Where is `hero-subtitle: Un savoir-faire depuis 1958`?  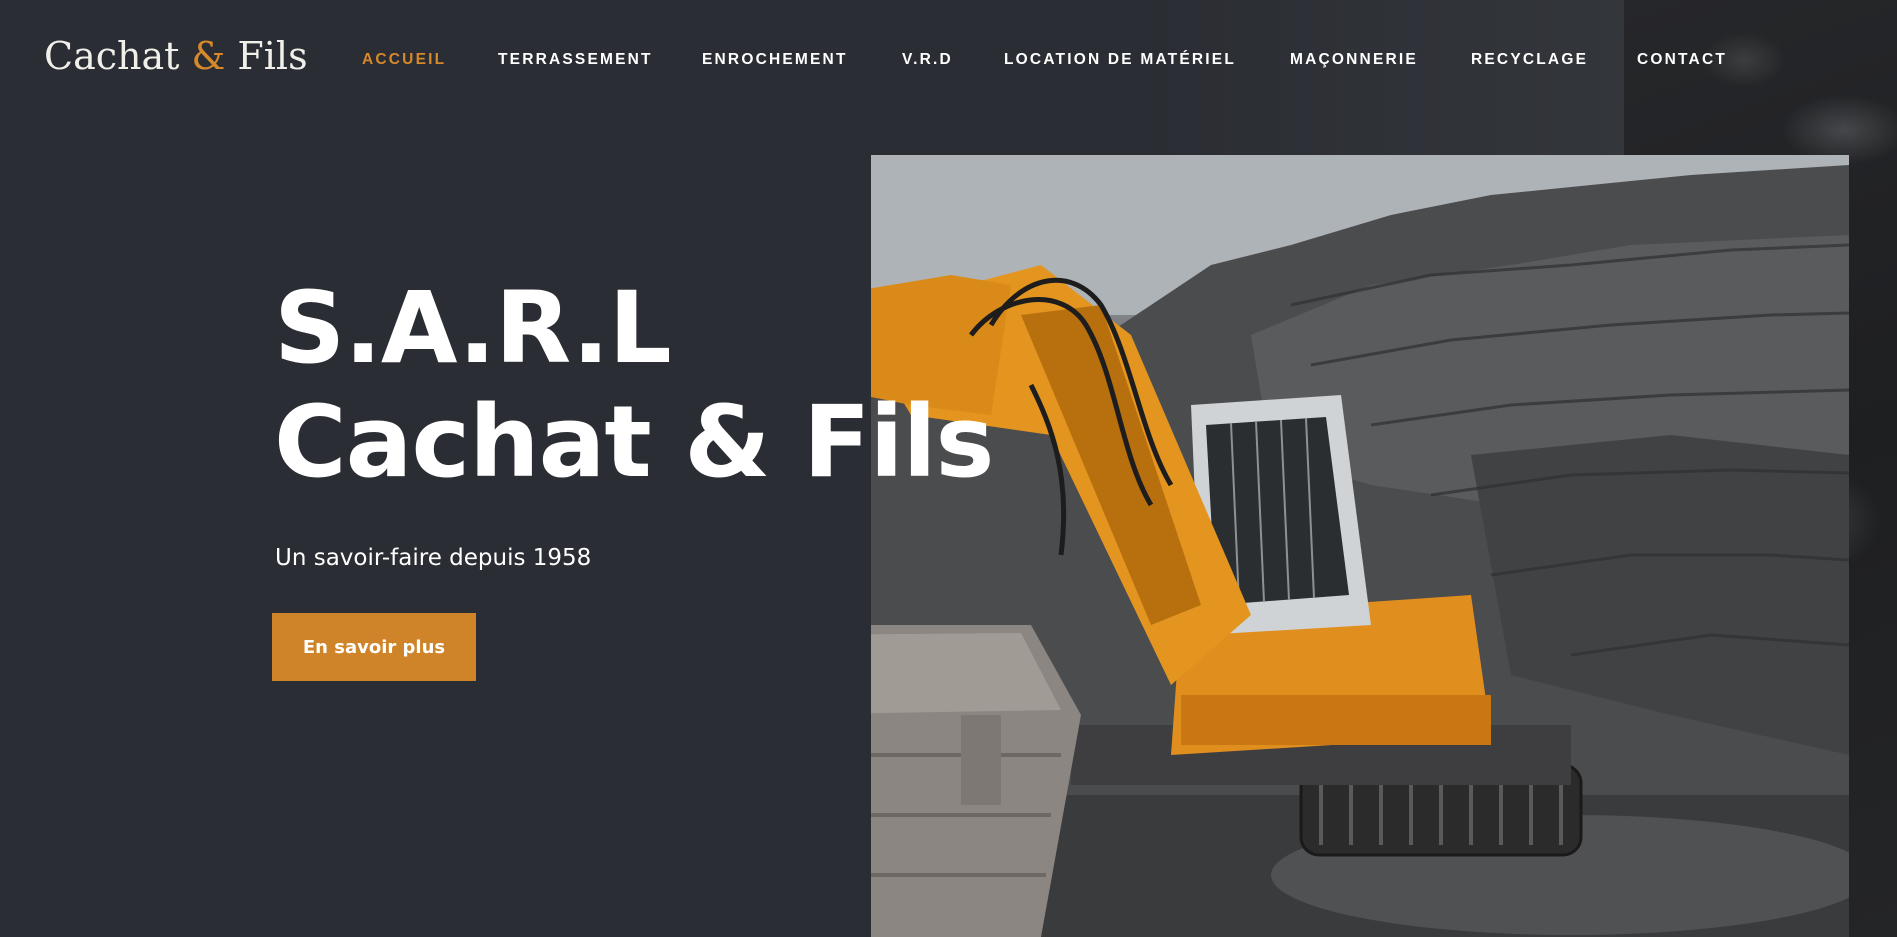
hero-subtitle: Un savoir-faire depuis 1958 is located at coordinates (433, 558).